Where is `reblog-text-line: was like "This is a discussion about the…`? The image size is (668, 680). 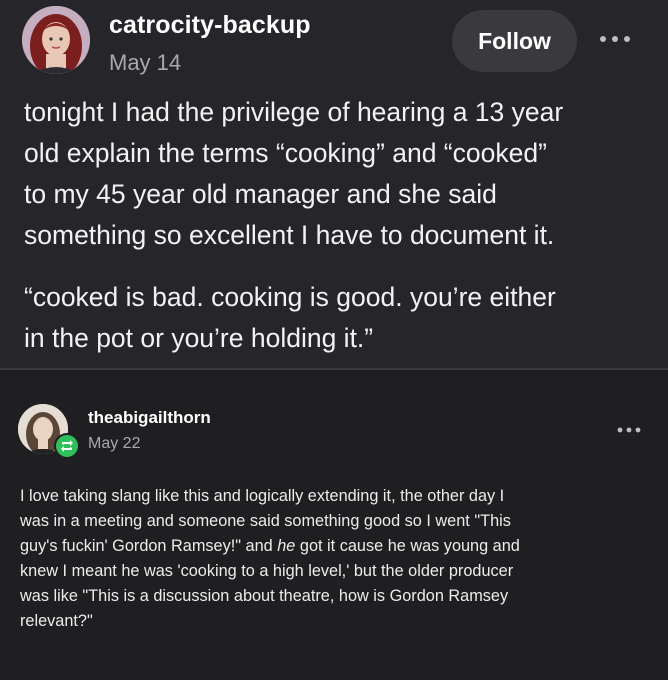 reblog-text-line: was like "This is a discussion about the… is located at coordinates (264, 596).